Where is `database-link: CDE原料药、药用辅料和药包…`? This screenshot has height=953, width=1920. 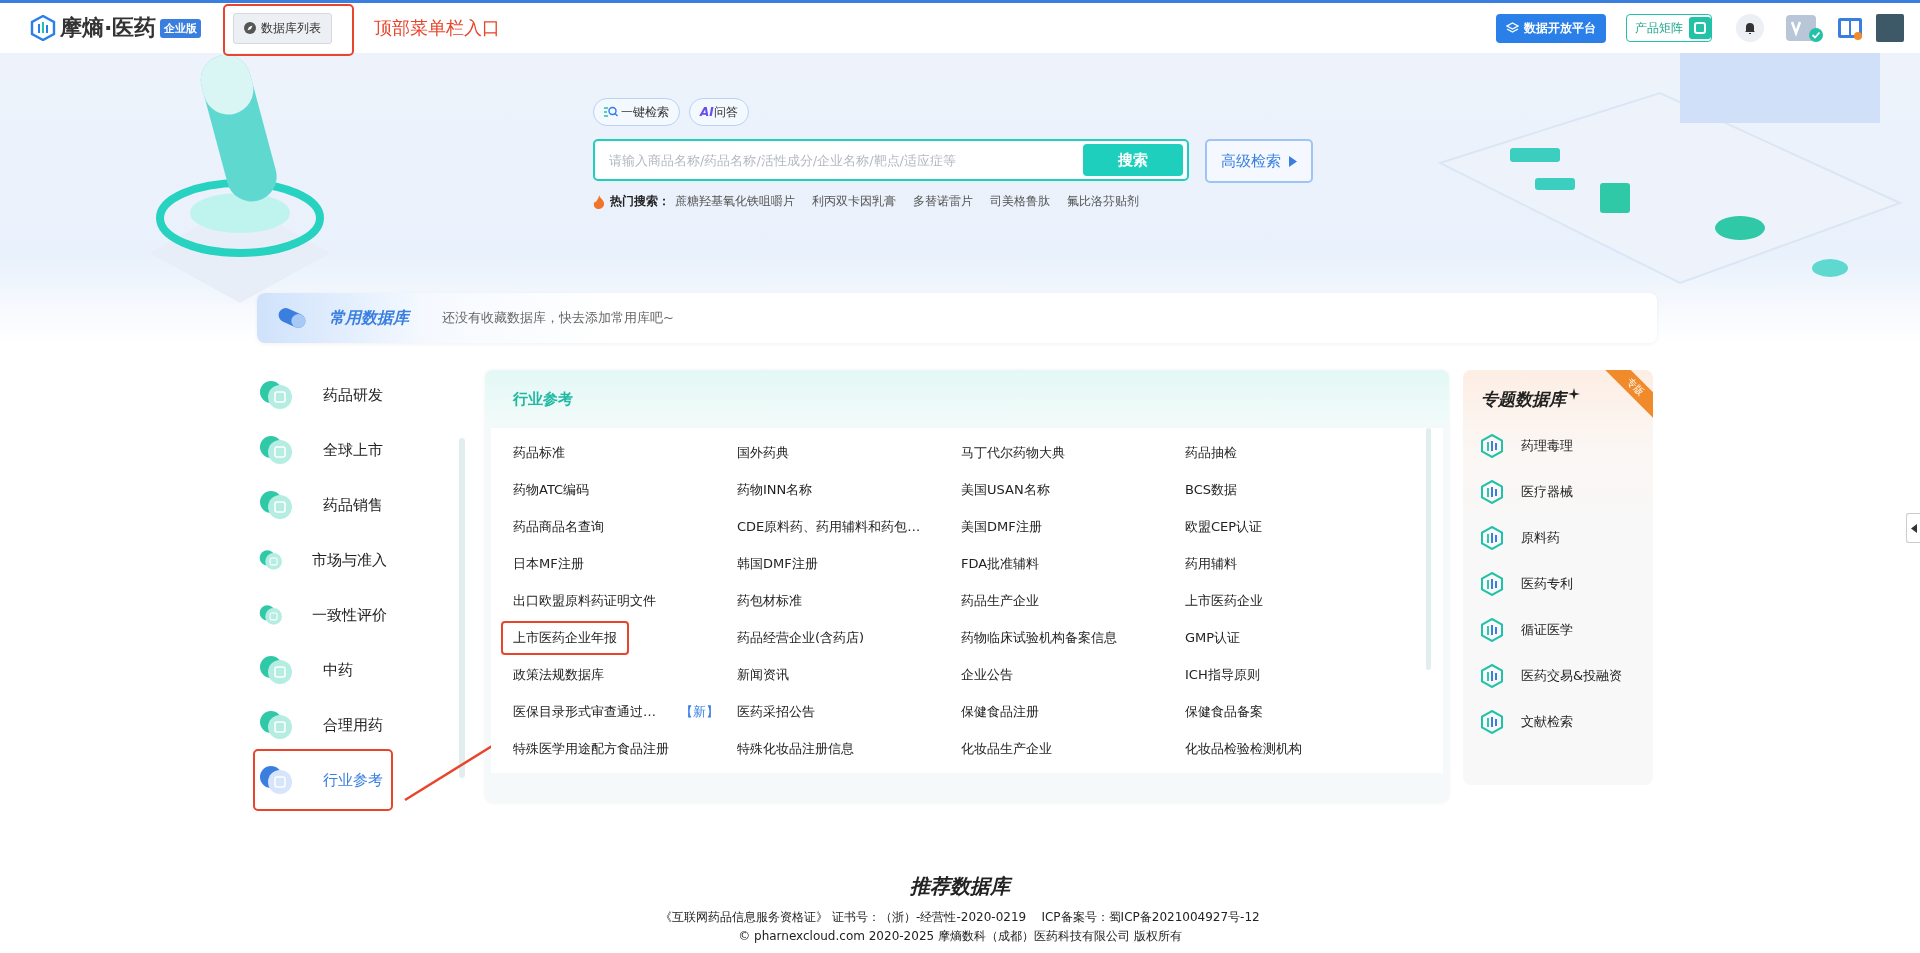
database-link: CDE原料药、药用辅料和药包… is located at coordinates (829, 526).